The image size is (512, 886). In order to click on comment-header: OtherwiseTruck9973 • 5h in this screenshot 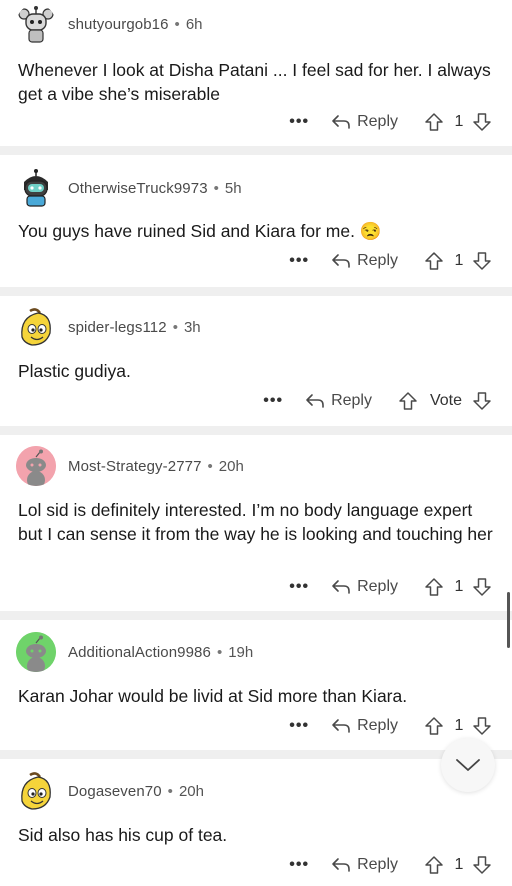, I will do `click(129, 188)`.